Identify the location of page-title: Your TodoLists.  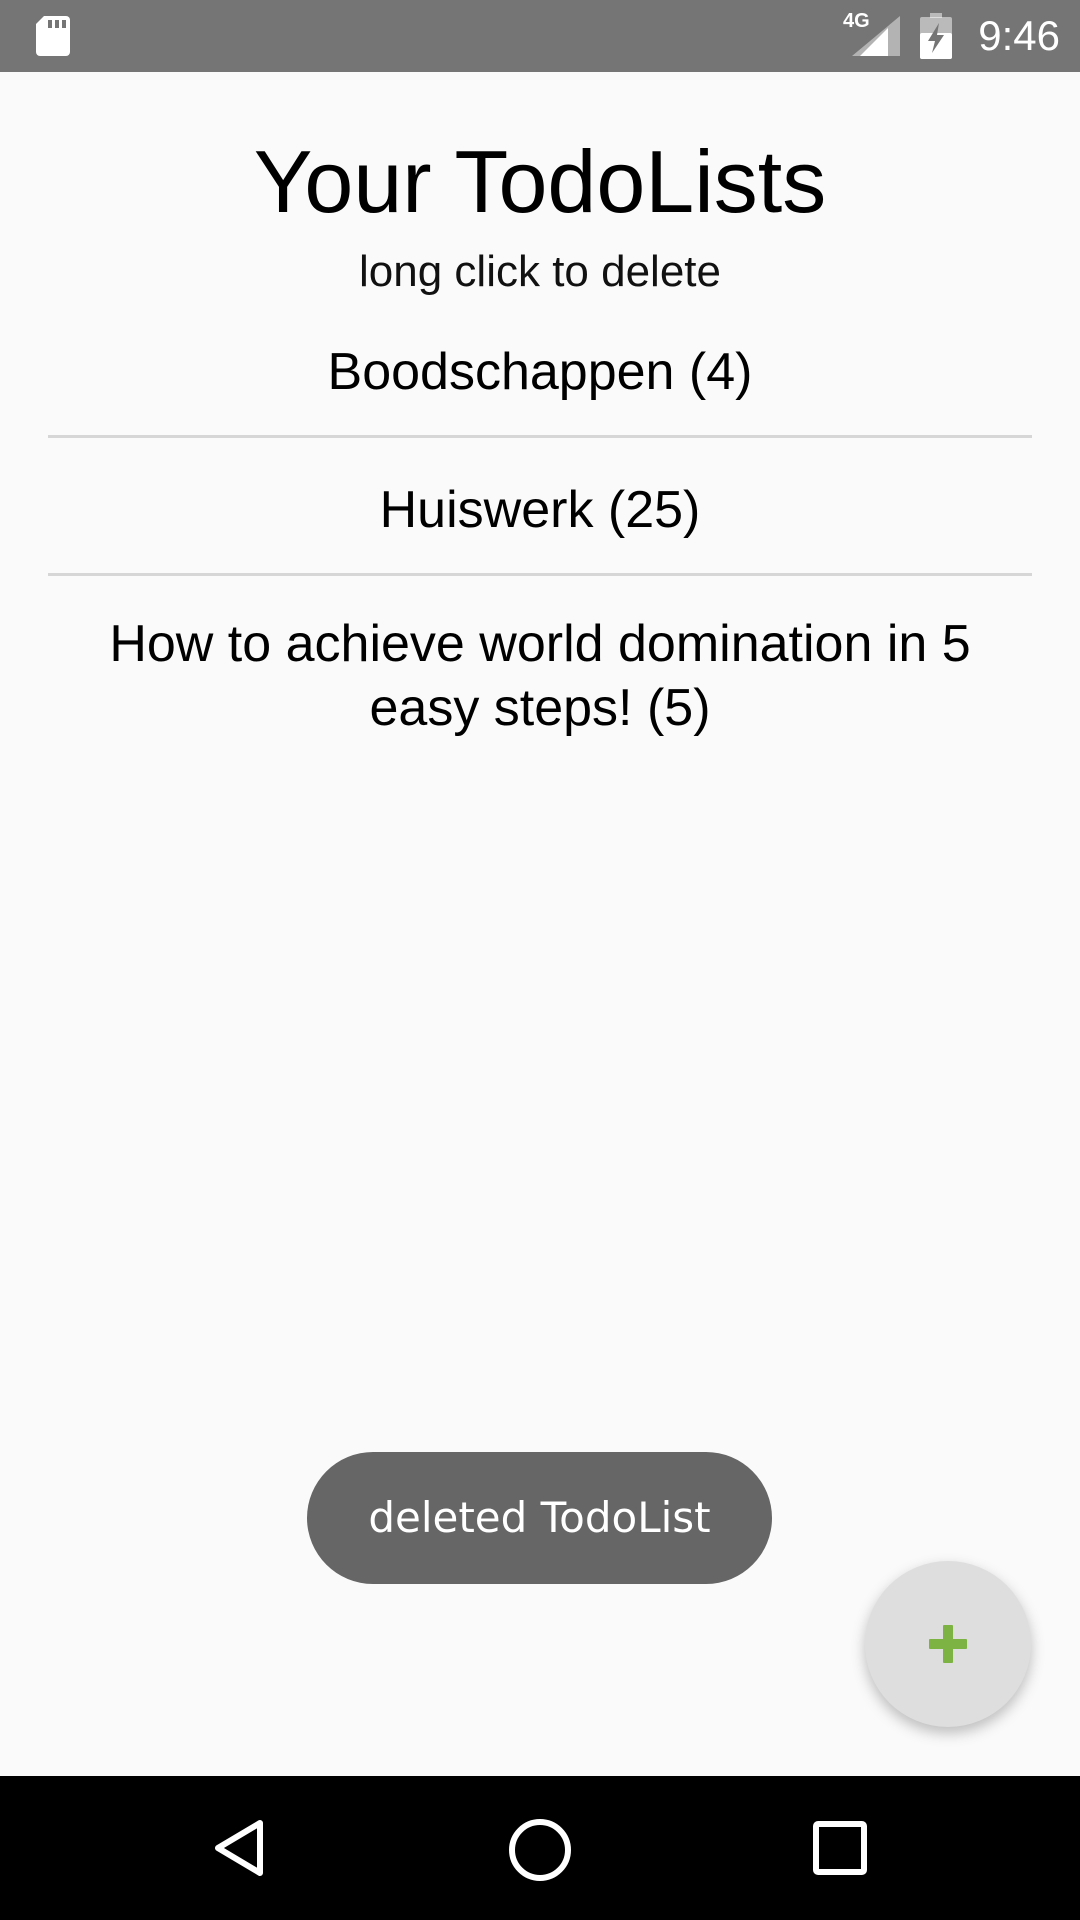
(540, 181).